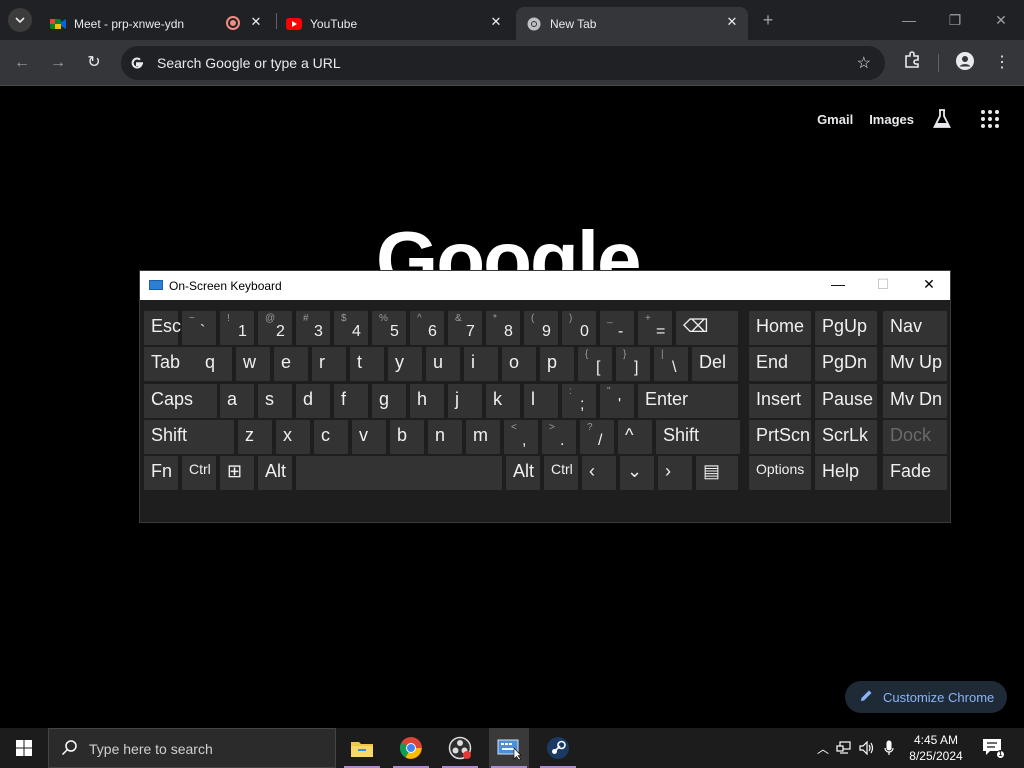  What do you see at coordinates (465, 328) in the screenshot?
I see `osk-key-7: & 7` at bounding box center [465, 328].